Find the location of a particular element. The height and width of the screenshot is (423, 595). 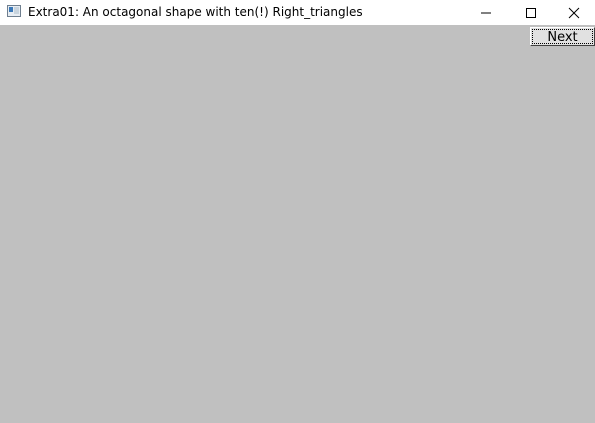

close-icon is located at coordinates (574, 12).